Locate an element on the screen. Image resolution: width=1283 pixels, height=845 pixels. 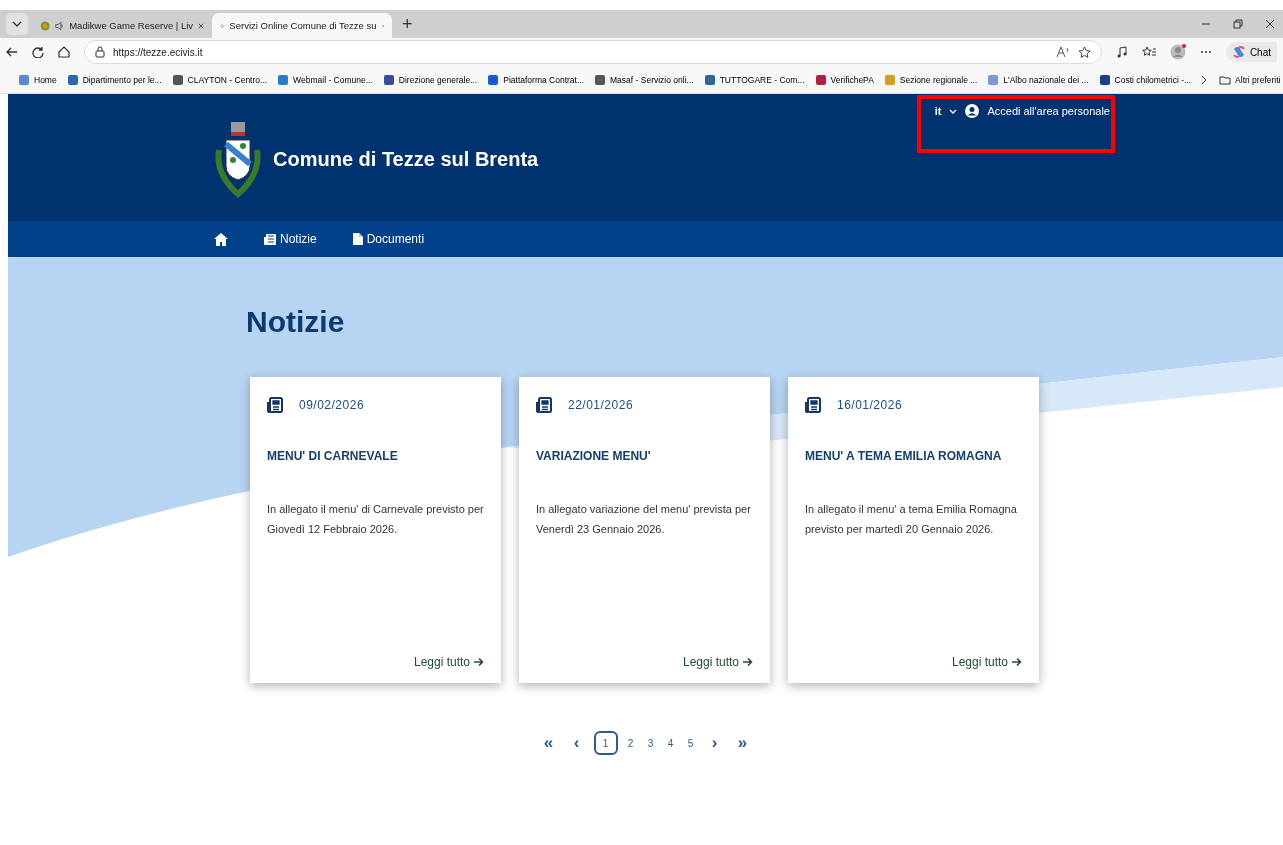
tab-title: Servizi Online Comune di Tezze su is located at coordinates (303, 25).